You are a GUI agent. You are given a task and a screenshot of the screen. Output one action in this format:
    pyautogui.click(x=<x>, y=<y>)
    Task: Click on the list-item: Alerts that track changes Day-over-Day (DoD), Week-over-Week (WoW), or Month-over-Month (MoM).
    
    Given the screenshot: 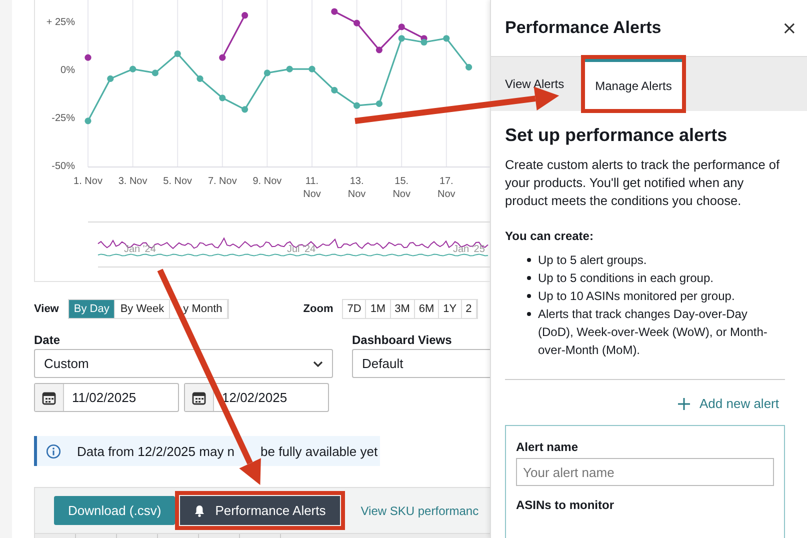 What is the action you would take?
    pyautogui.click(x=653, y=332)
    